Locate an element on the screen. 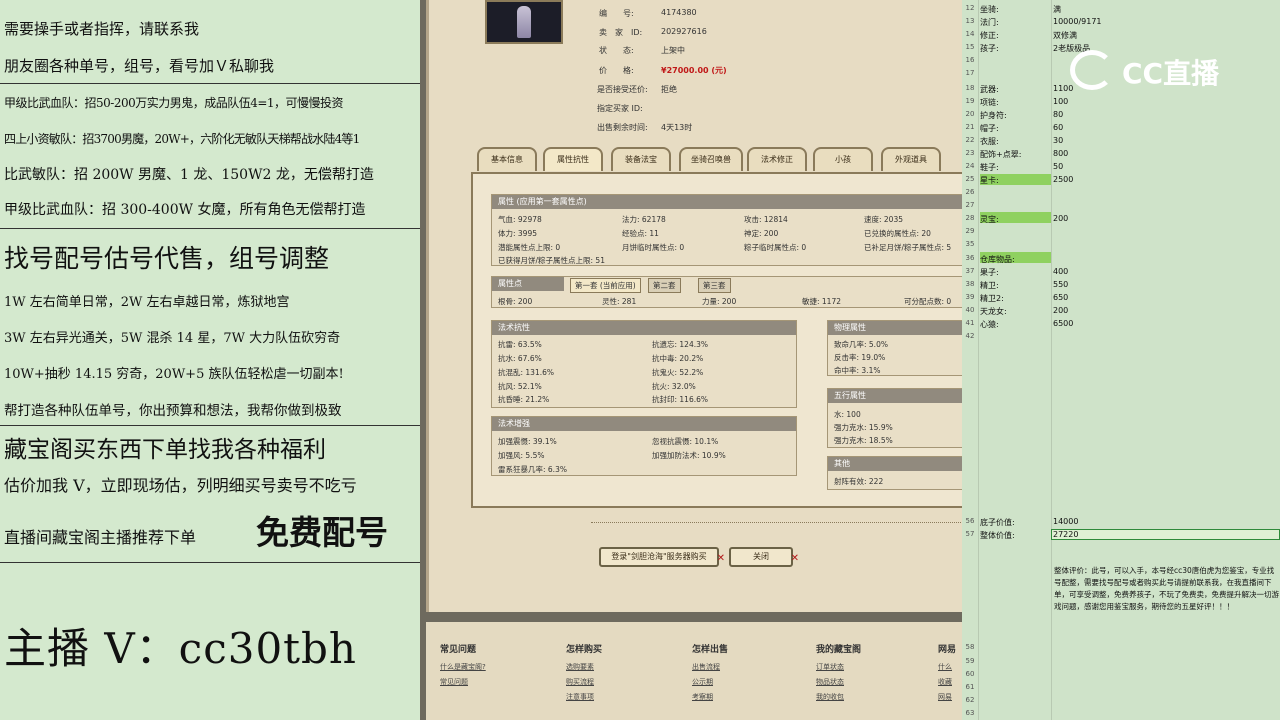 The height and width of the screenshot is (720, 1280). sheet-value-cell: 双修满 is located at coordinates (1065, 35).